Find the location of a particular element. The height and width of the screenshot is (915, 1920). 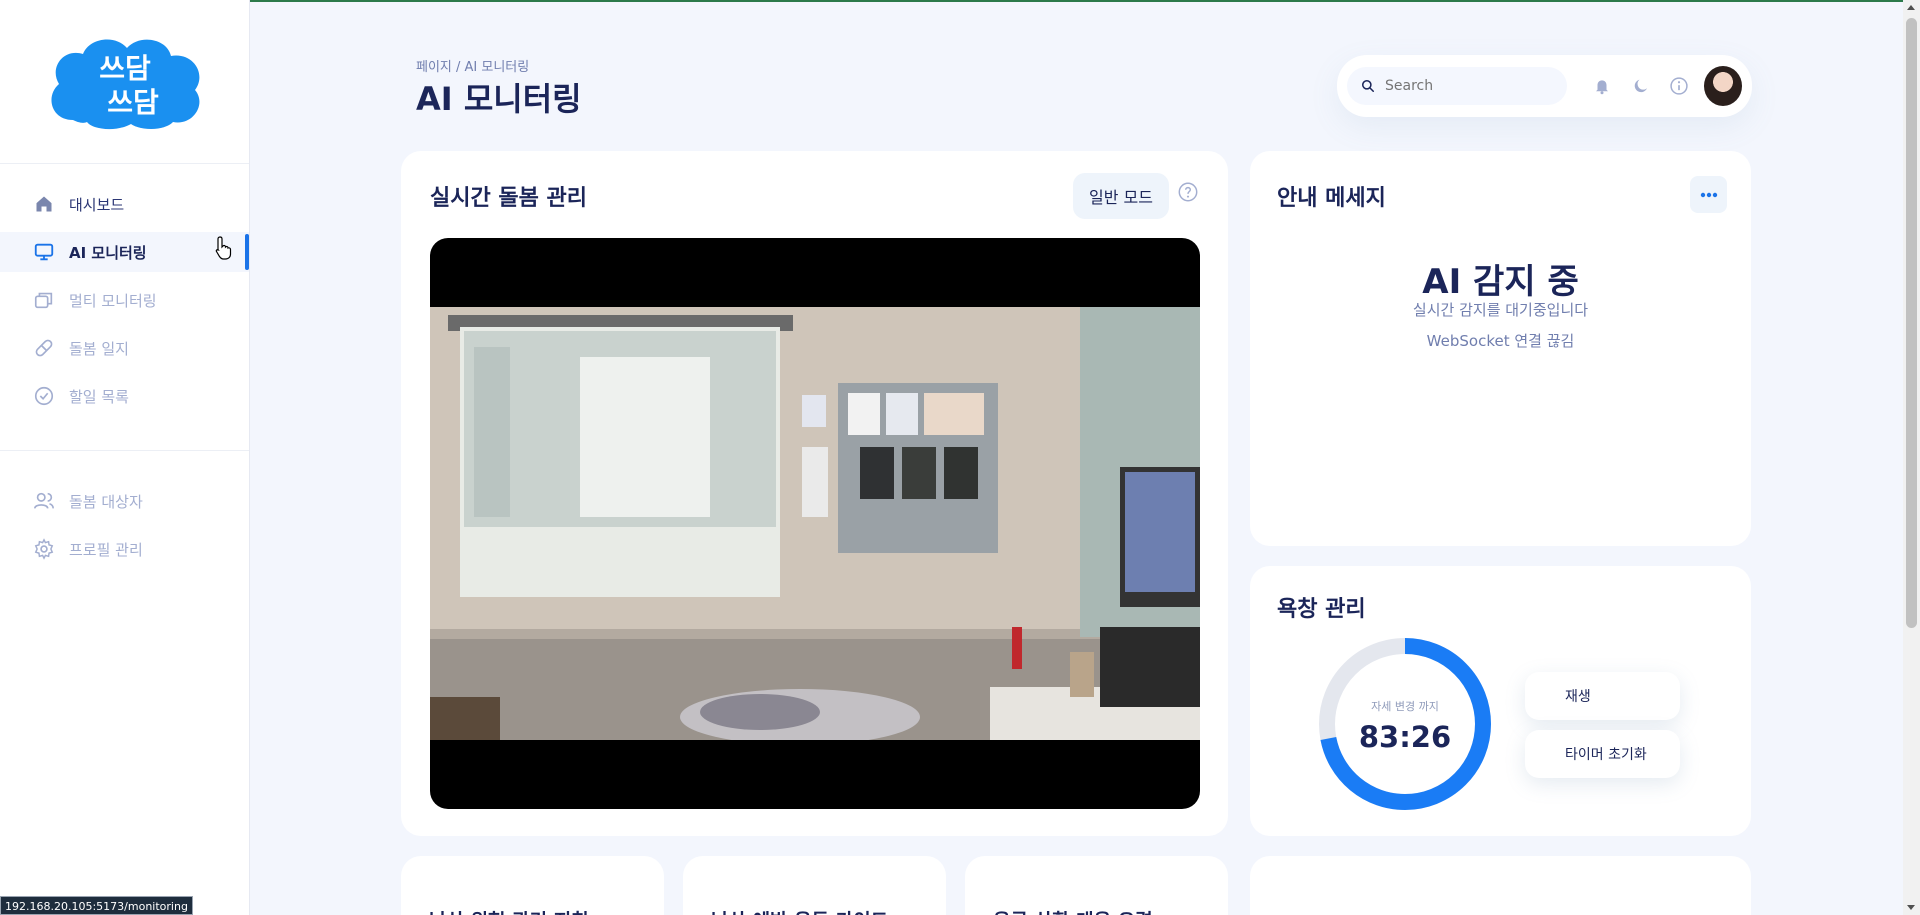

monitor-icon is located at coordinates (44, 252).